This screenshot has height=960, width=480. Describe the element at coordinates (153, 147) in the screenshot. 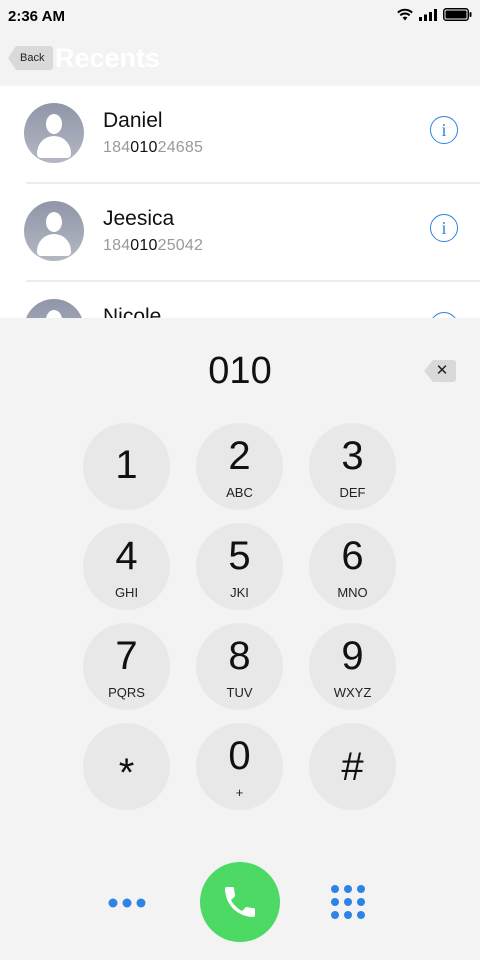

I see `contact-number: 18401024685` at that location.